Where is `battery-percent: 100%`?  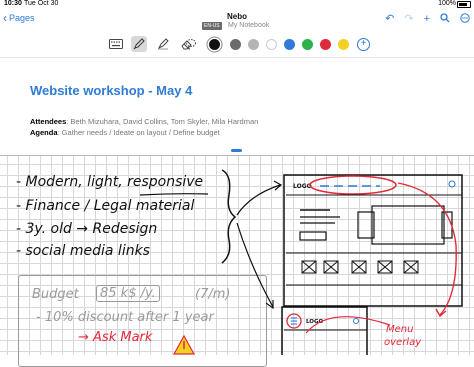
battery-percent: 100% is located at coordinates (447, 3).